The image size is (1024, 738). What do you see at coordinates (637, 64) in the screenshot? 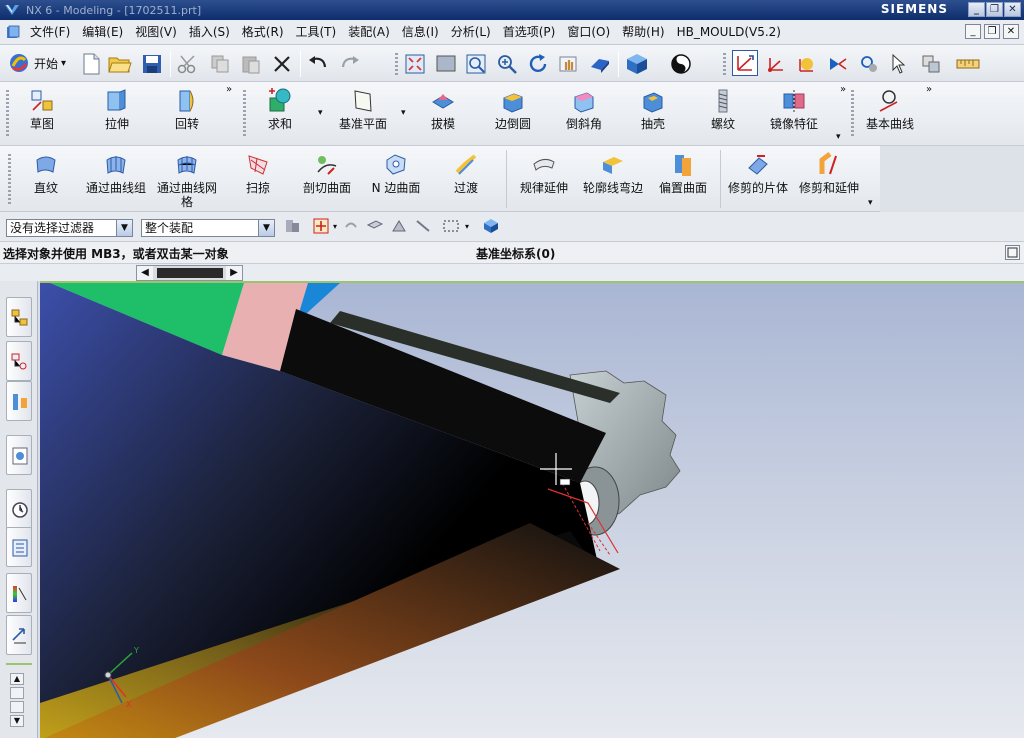
I see `render-style-button` at bounding box center [637, 64].